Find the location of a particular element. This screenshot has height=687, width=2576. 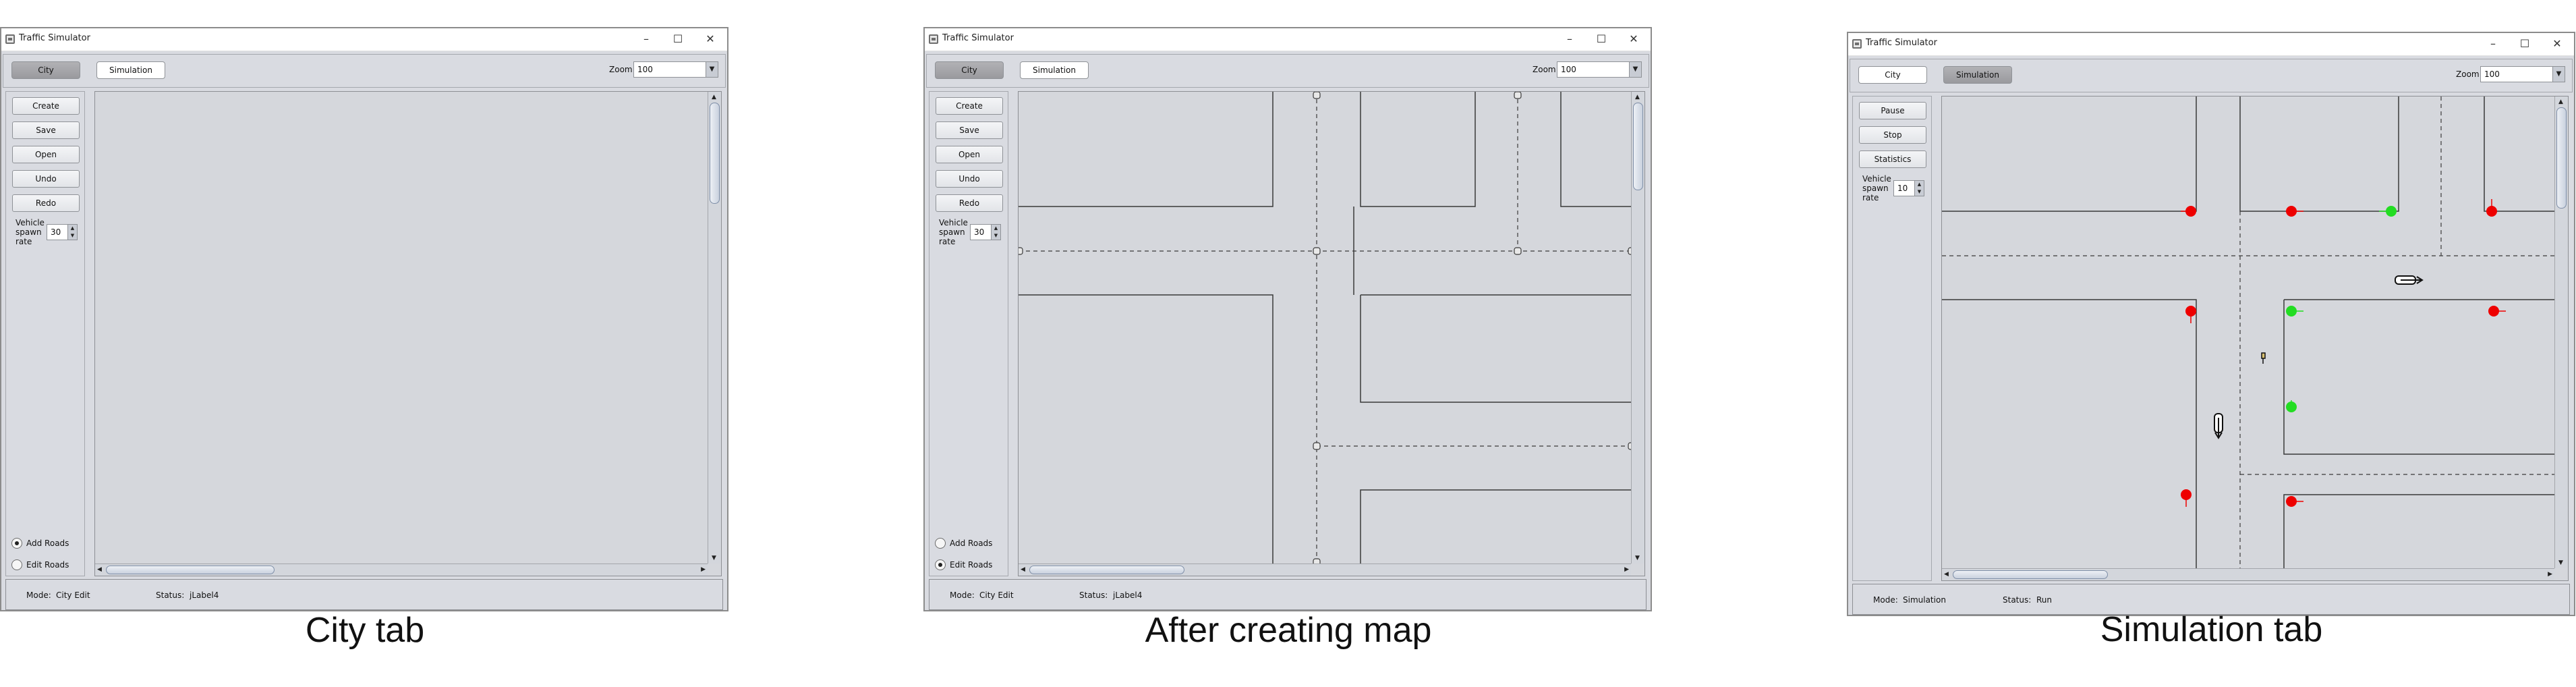

pause-button: Pause is located at coordinates (1892, 110).